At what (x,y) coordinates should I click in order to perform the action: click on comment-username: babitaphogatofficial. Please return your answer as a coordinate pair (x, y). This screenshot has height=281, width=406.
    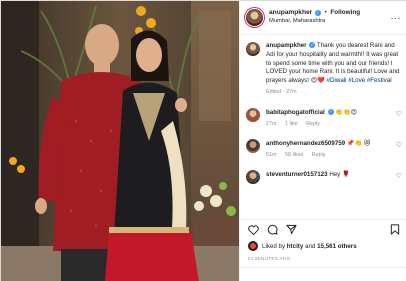
    Looking at the image, I should click on (295, 112).